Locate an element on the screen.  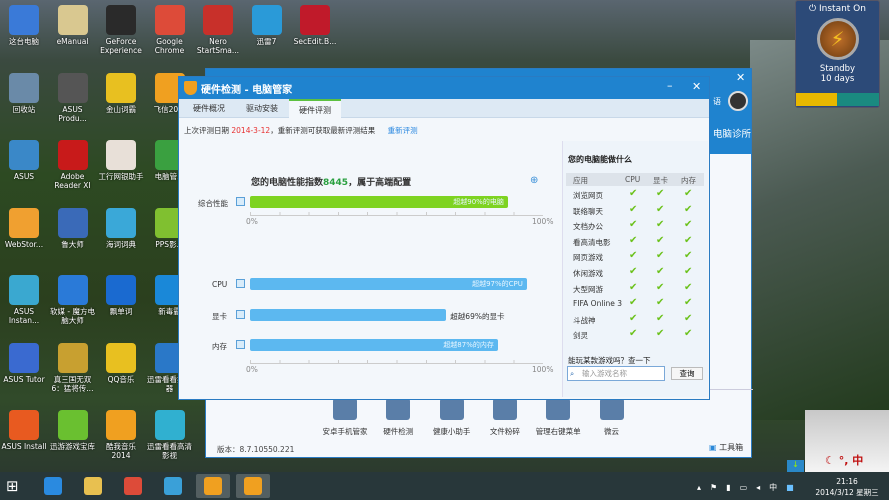
desktop-icon: ASUS Install is located at coordinates (24, 430).